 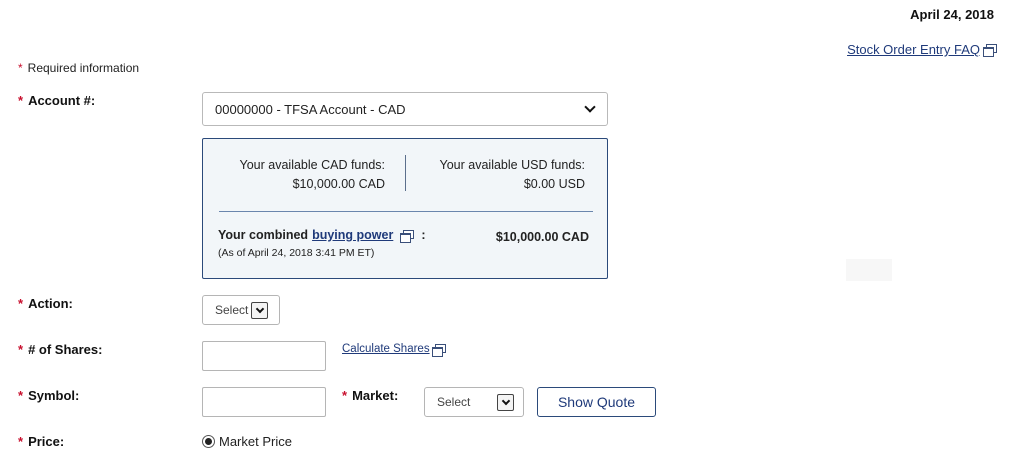 I want to click on action-label: Action:, so click(x=50, y=303).